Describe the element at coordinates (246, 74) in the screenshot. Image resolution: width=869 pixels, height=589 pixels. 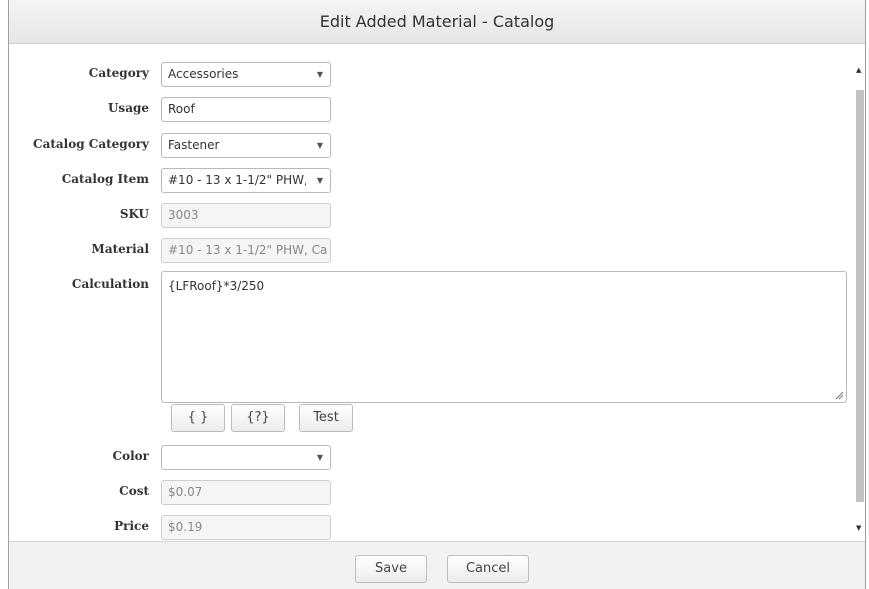
I see `category-select: Accessories ▼` at that location.